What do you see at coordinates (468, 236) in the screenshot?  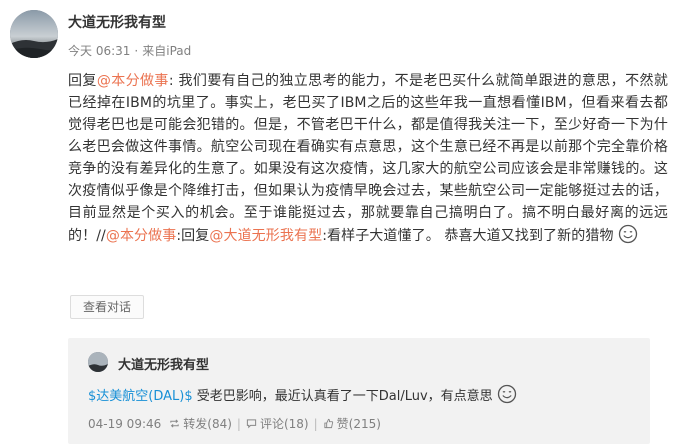 I see `body-segment: :看样子大道懂了。 恭喜大道又找到了新的猎物` at bounding box center [468, 236].